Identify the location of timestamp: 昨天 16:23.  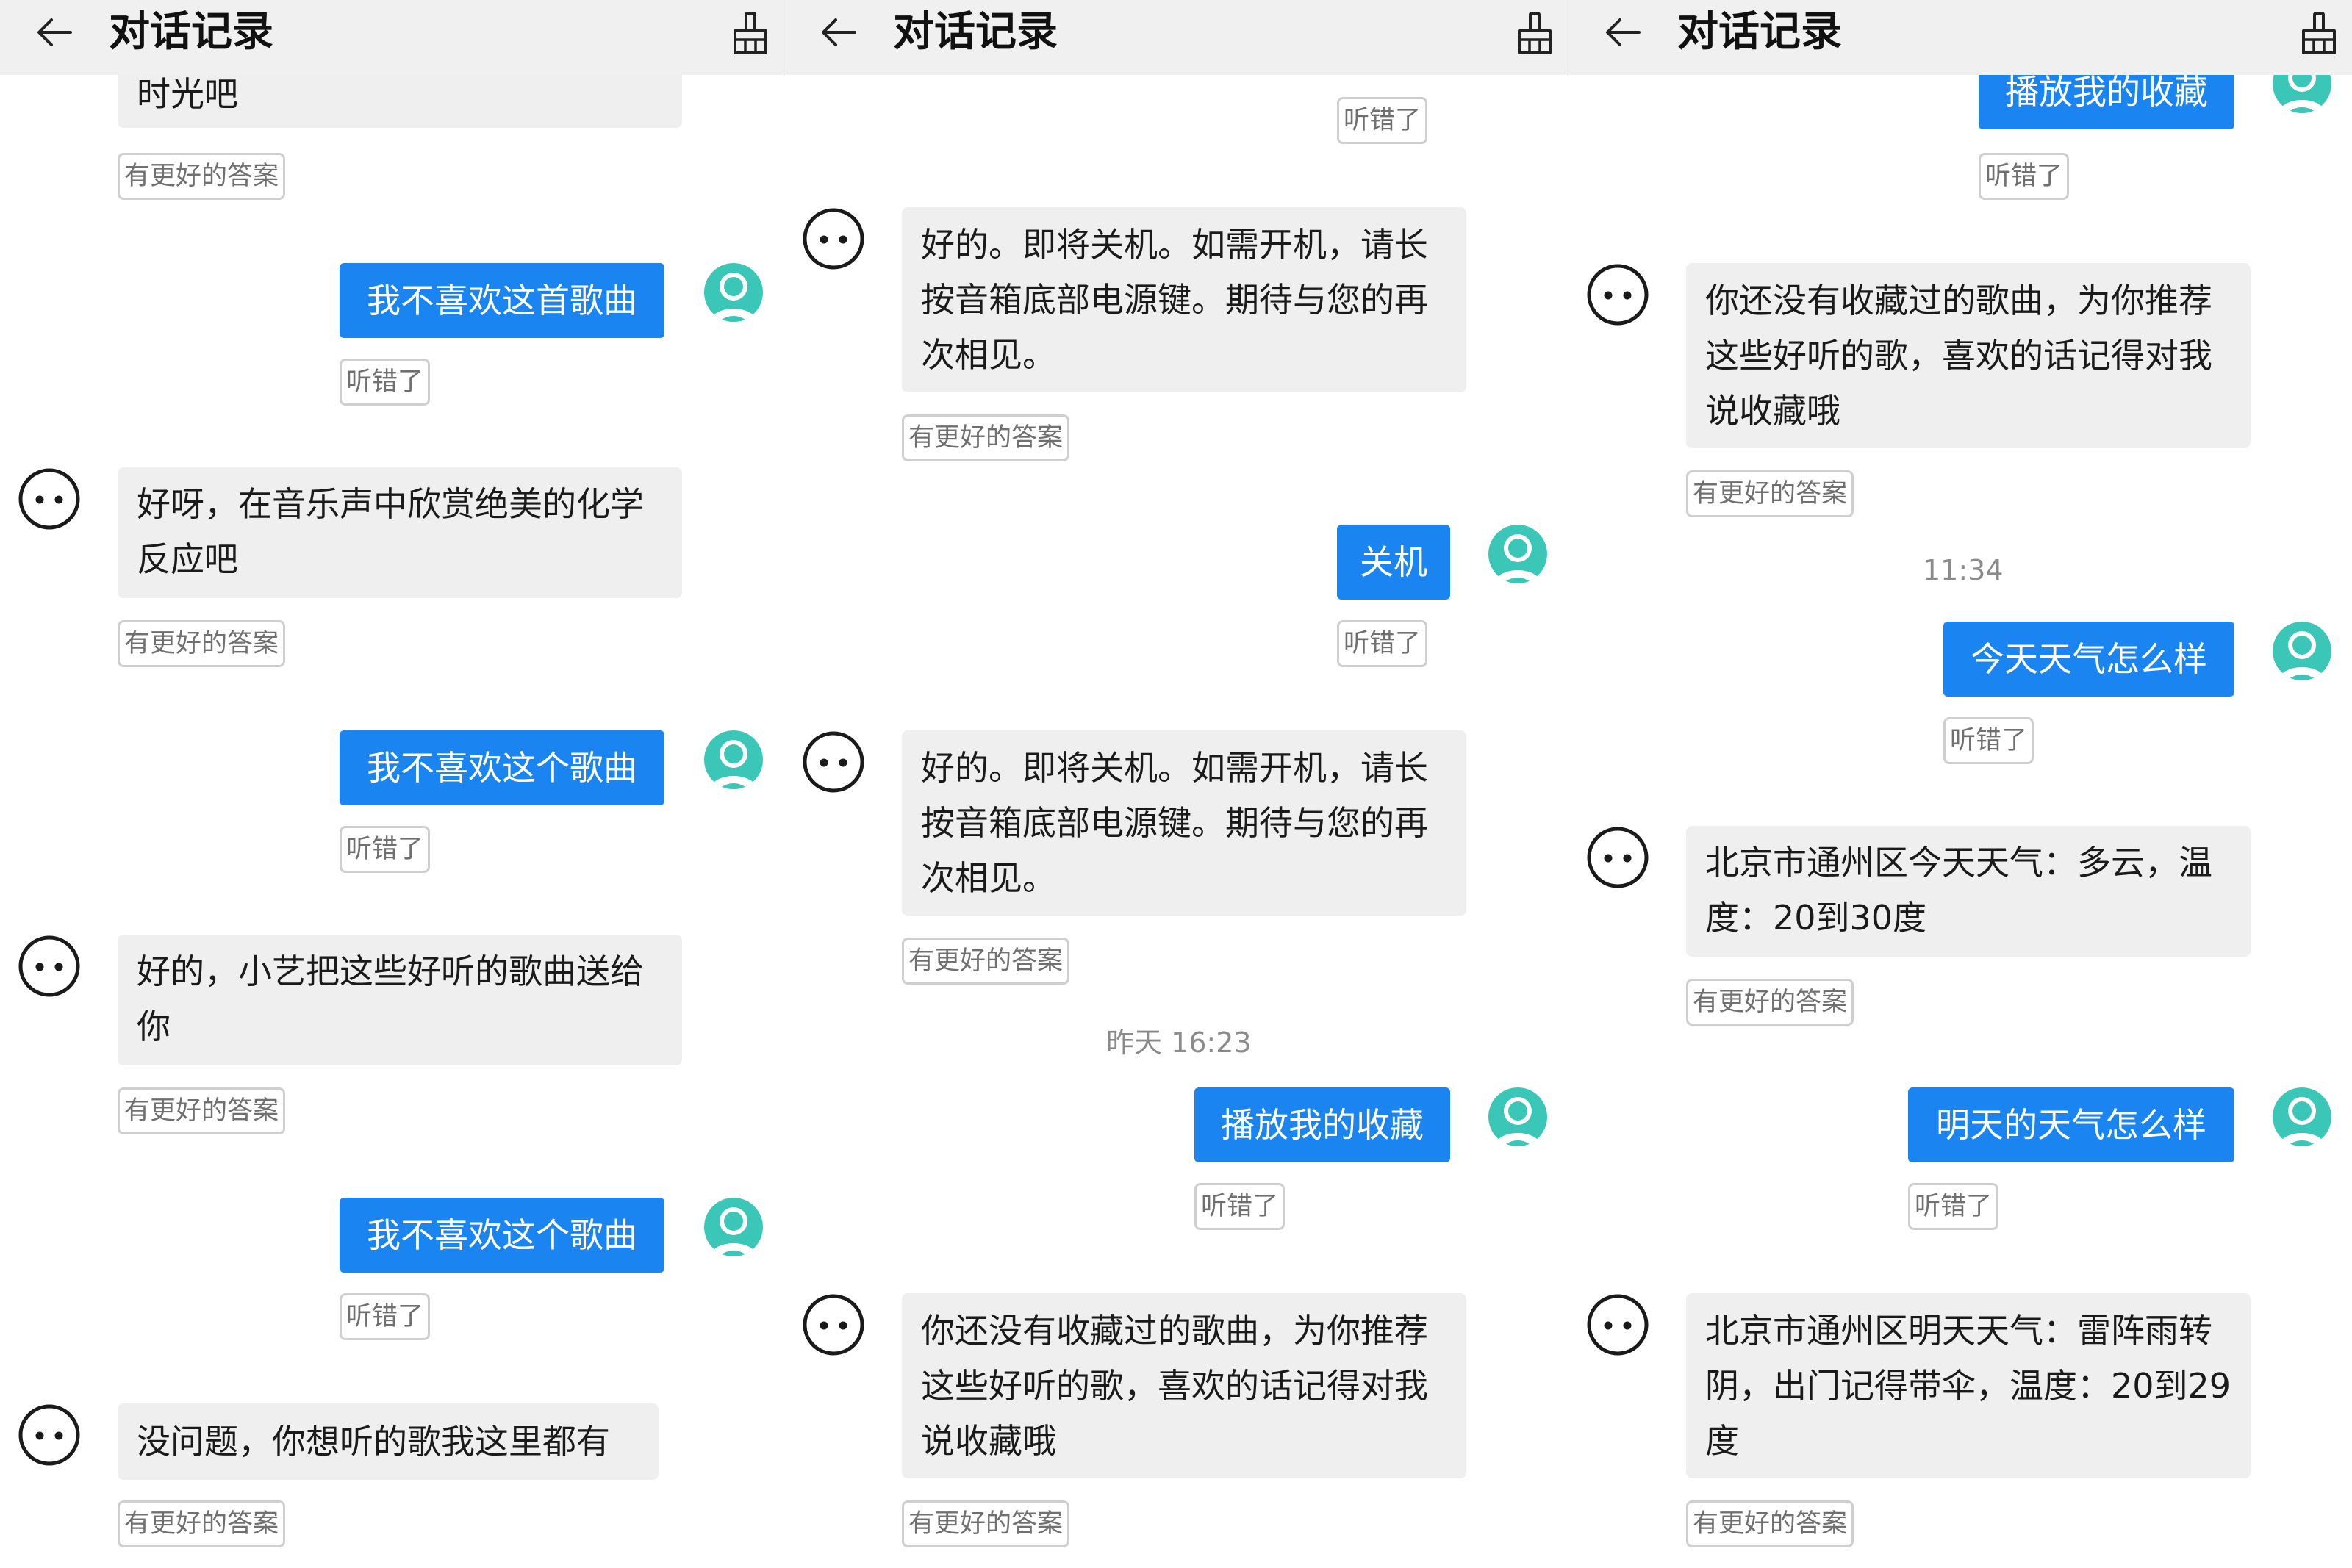
(1179, 1042).